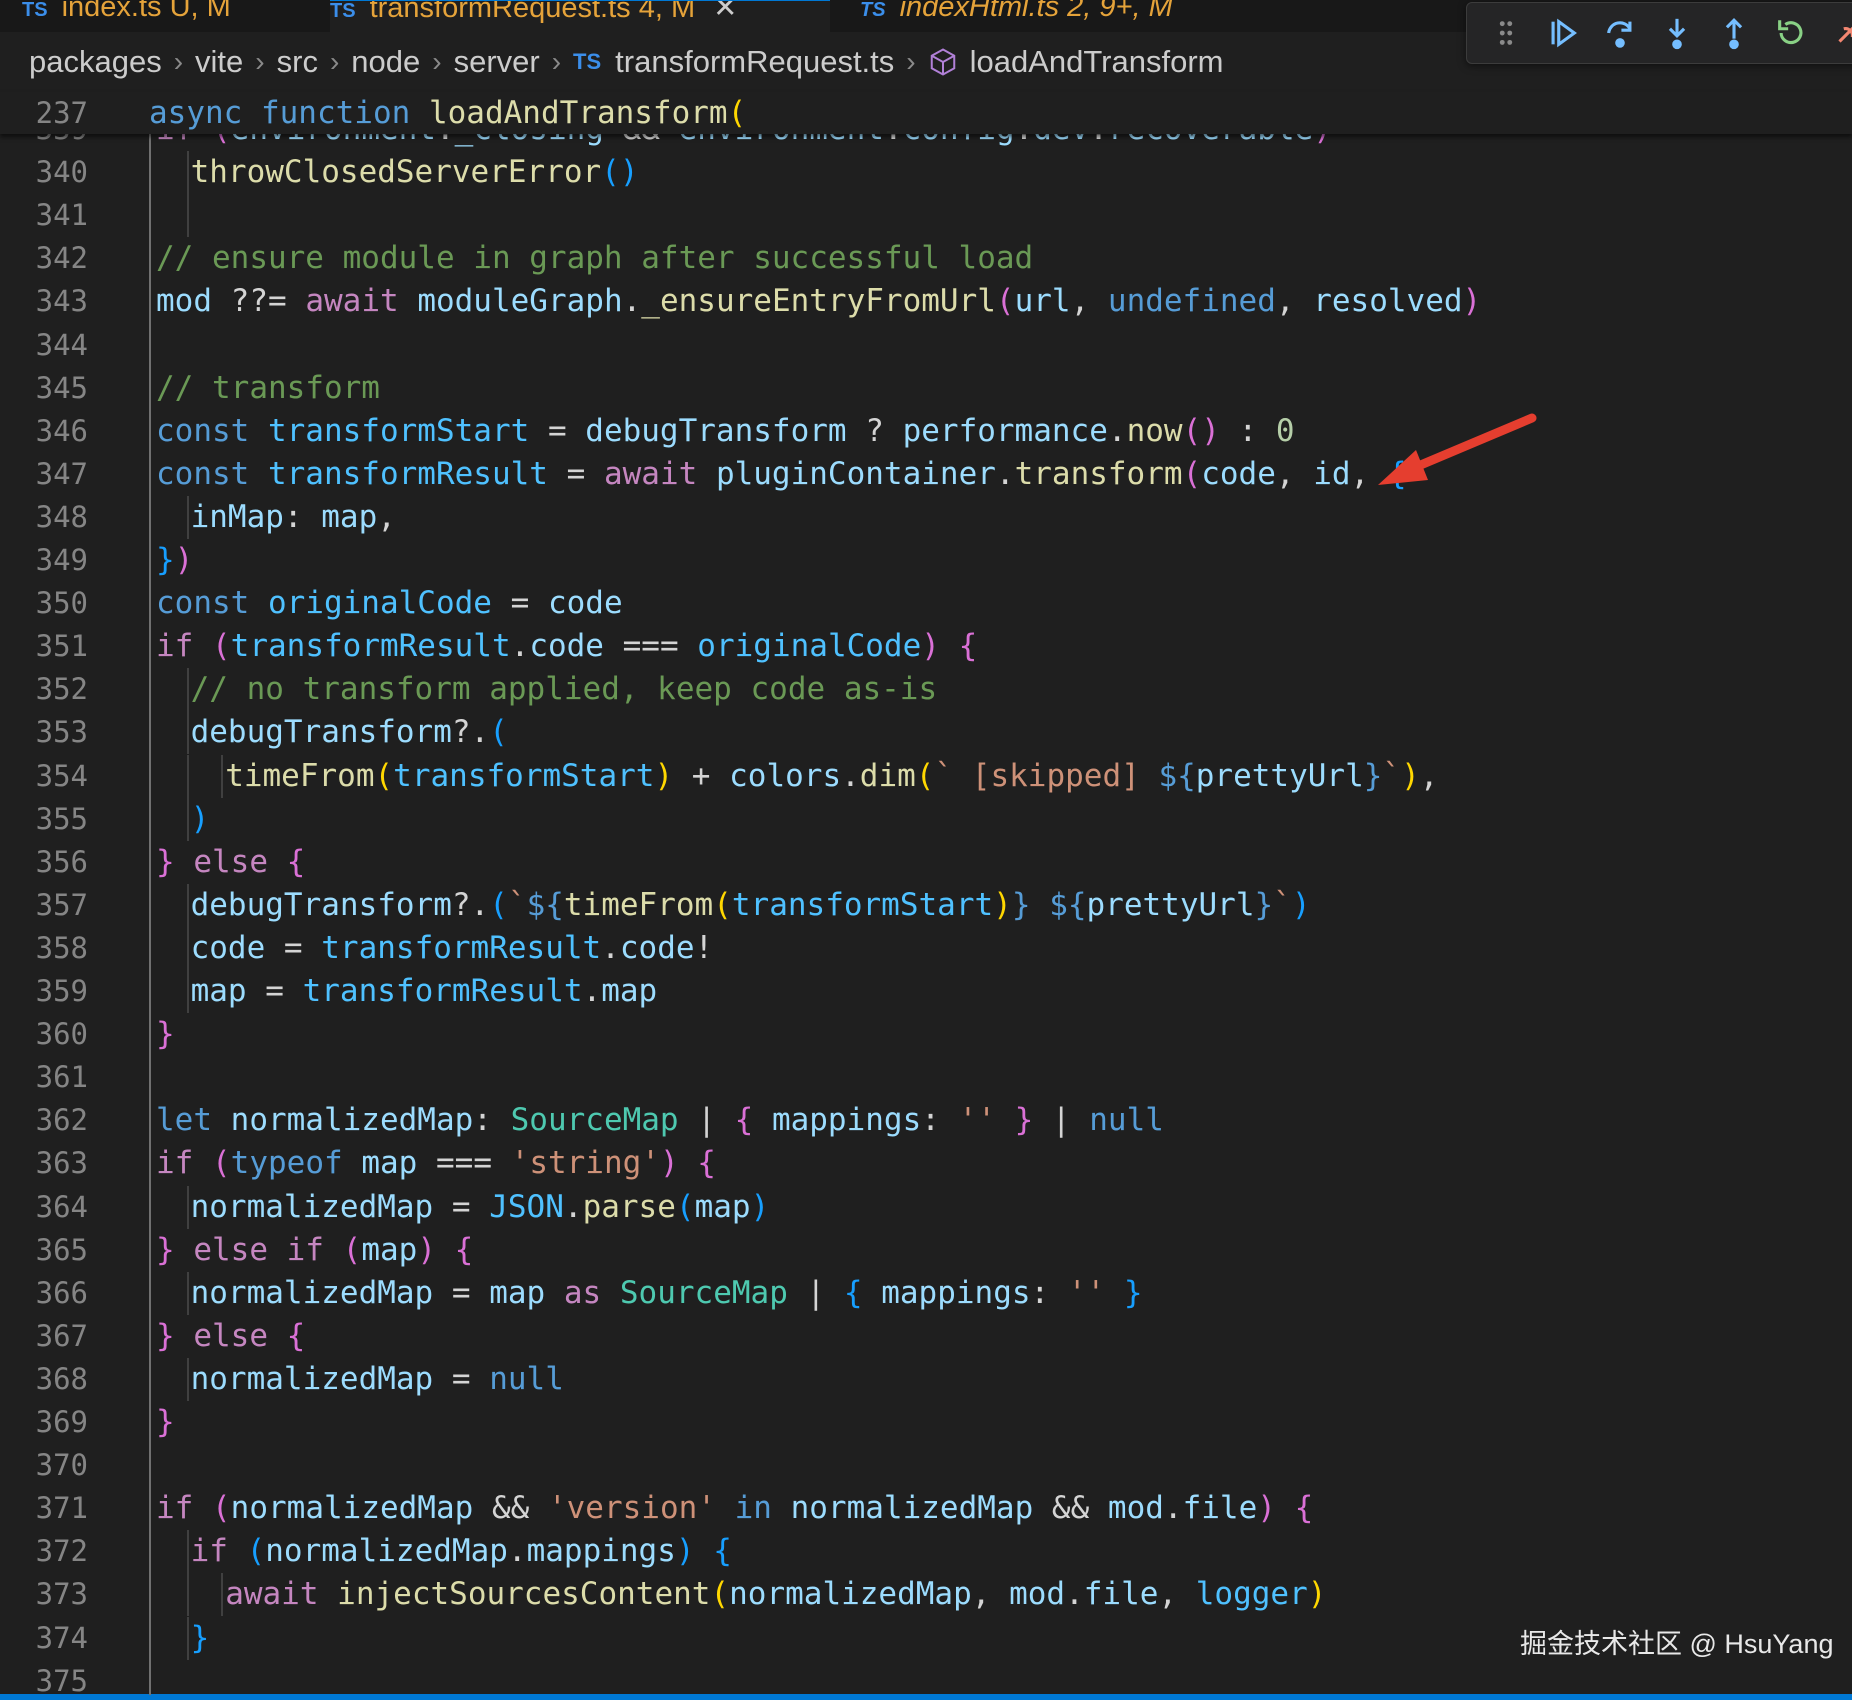 The image size is (1852, 1700). What do you see at coordinates (1061, 1120) in the screenshot?
I see `code-token: |` at bounding box center [1061, 1120].